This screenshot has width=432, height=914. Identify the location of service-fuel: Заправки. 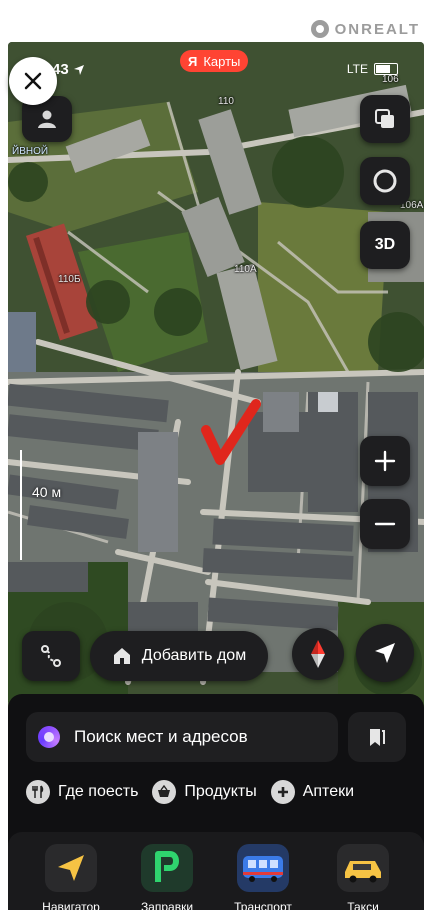
(167, 879).